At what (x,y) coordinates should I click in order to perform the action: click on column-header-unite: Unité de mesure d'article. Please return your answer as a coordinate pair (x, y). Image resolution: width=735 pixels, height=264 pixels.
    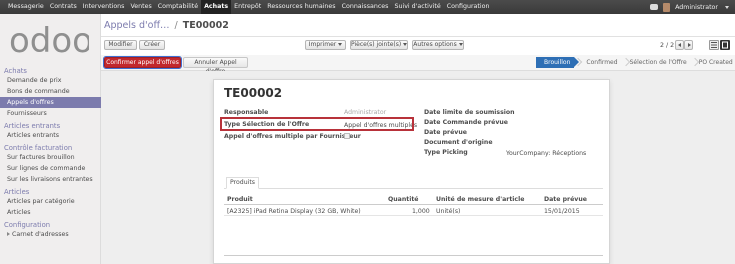
    Looking at the image, I should click on (480, 199).